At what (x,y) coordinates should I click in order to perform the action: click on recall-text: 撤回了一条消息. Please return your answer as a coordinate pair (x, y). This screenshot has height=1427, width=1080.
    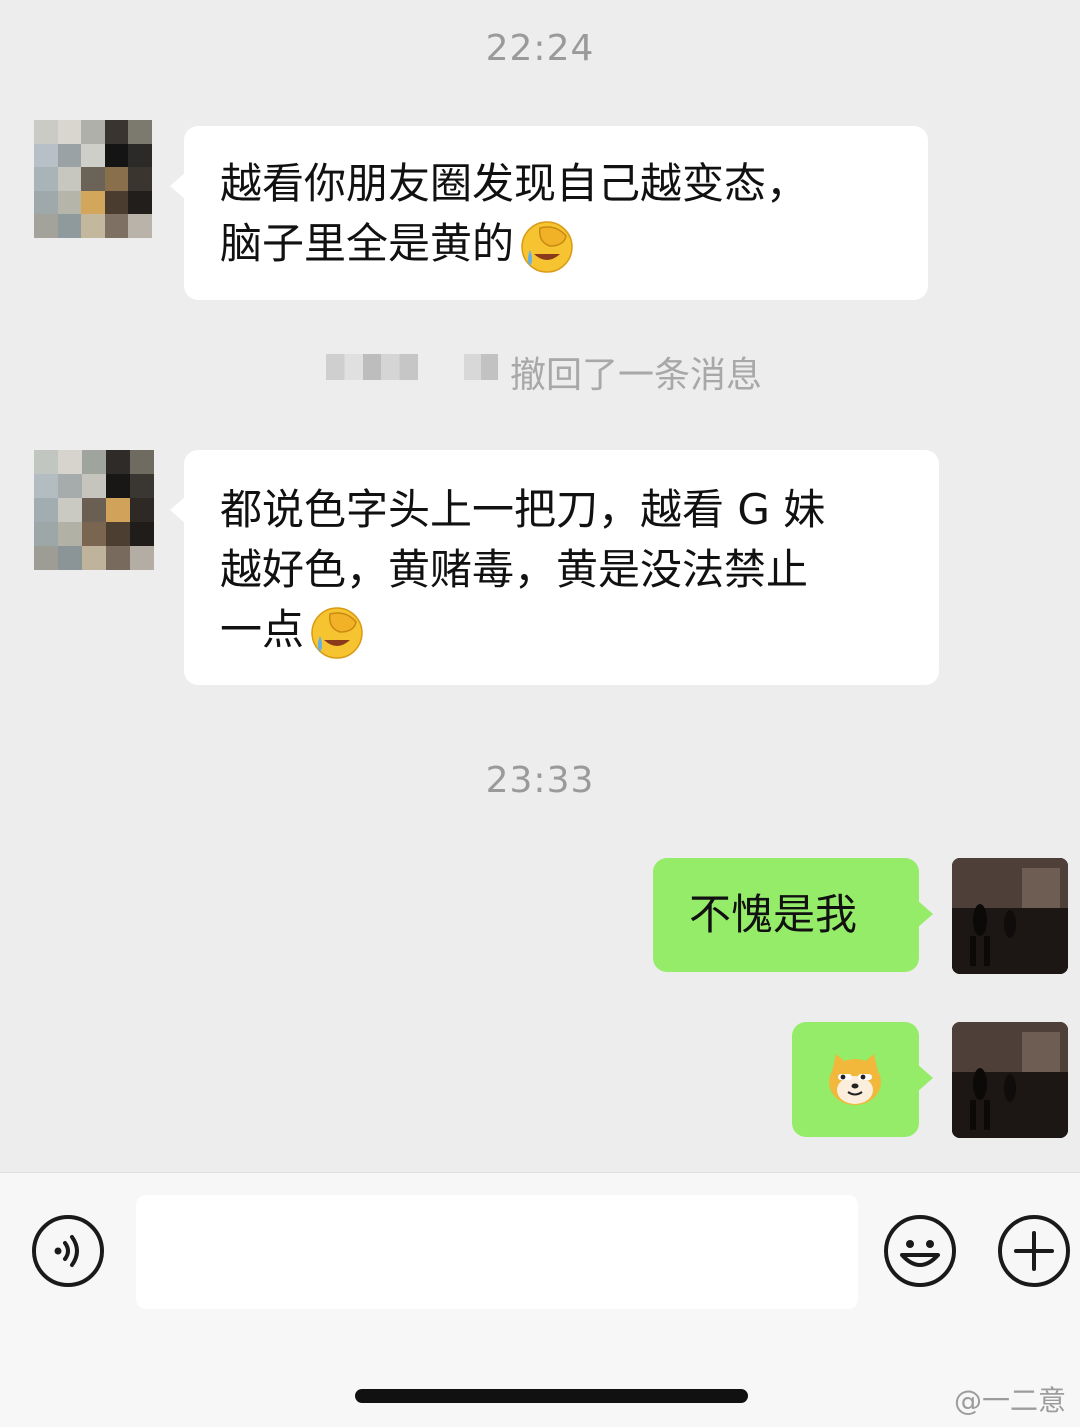
    Looking at the image, I should click on (636, 375).